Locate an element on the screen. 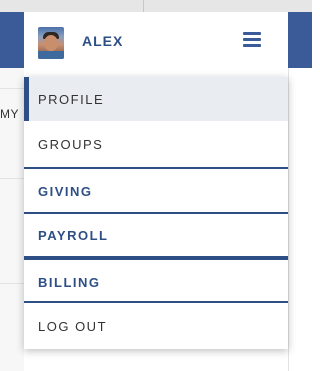 The image size is (320, 371). menu-item-payroll: PAYROLL is located at coordinates (156, 235).